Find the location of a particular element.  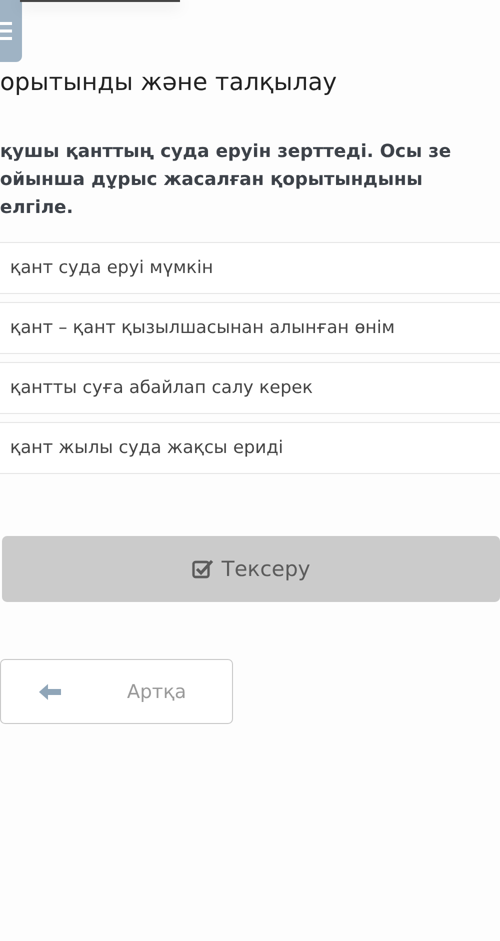

menu-button is located at coordinates (11, 31).